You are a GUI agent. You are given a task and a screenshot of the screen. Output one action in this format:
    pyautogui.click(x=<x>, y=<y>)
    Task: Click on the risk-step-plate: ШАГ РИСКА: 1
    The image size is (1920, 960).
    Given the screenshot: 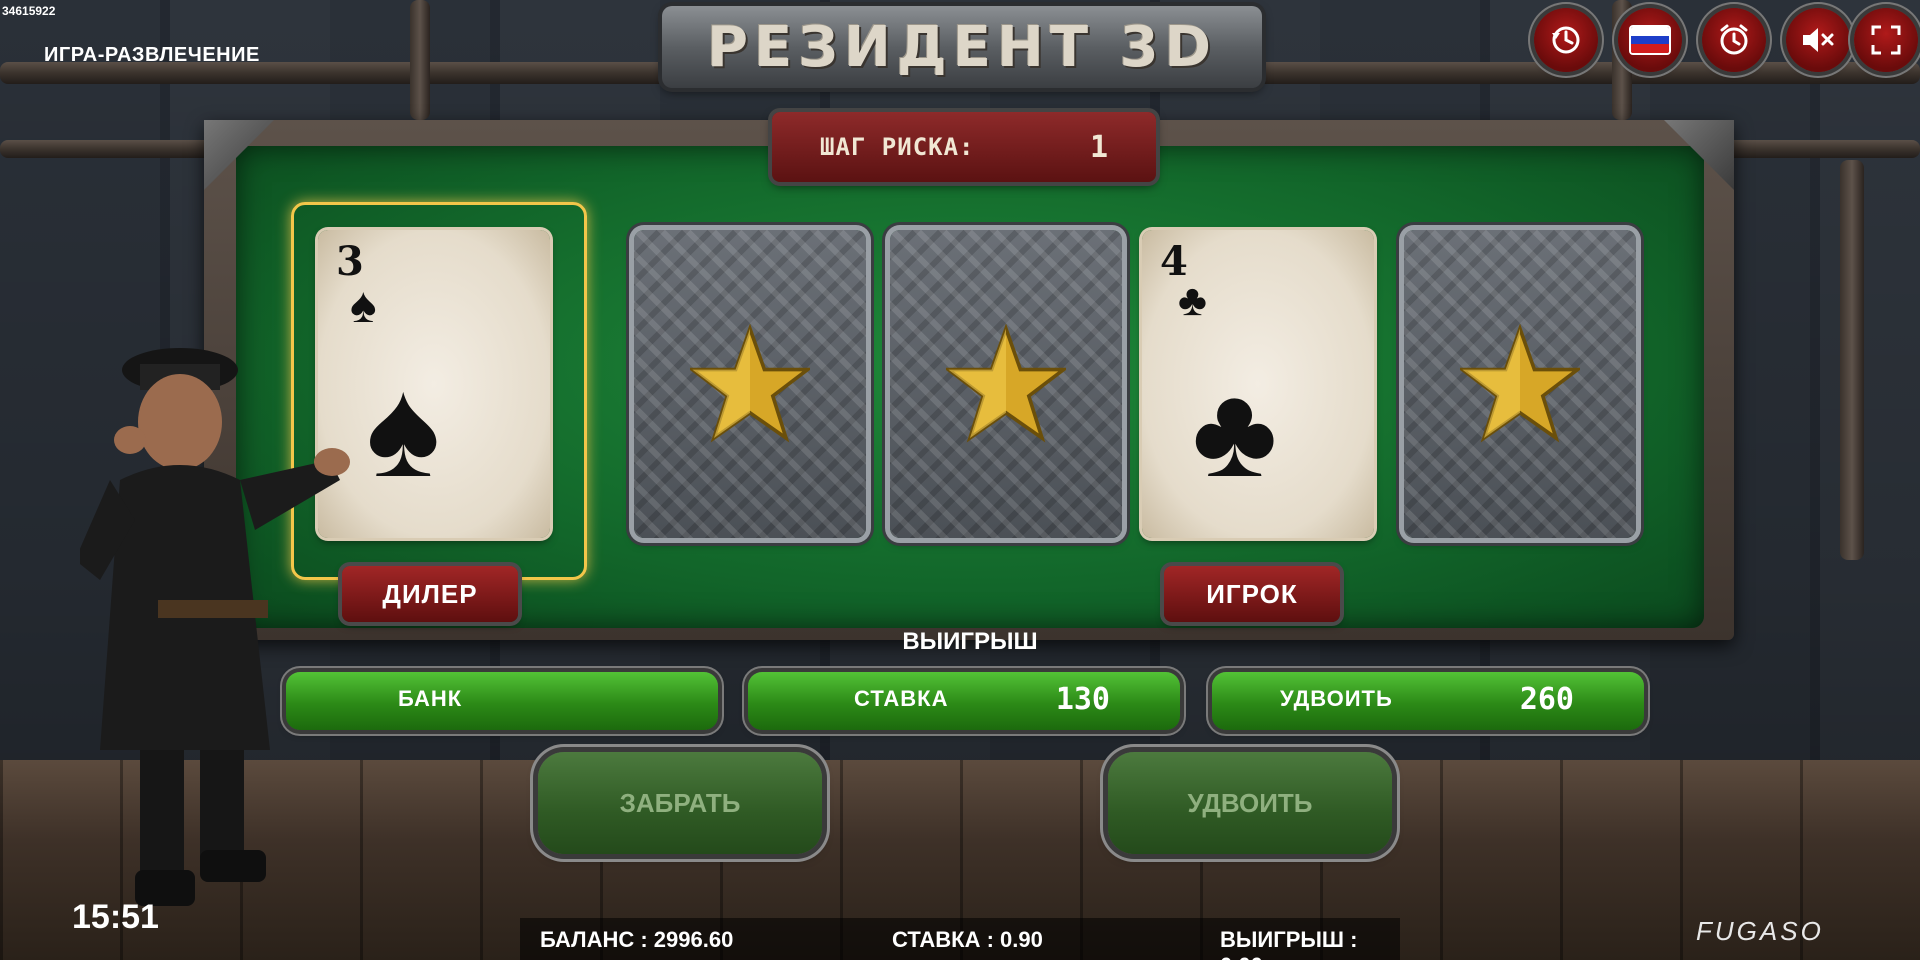 What is the action you would take?
    pyautogui.click(x=964, y=147)
    